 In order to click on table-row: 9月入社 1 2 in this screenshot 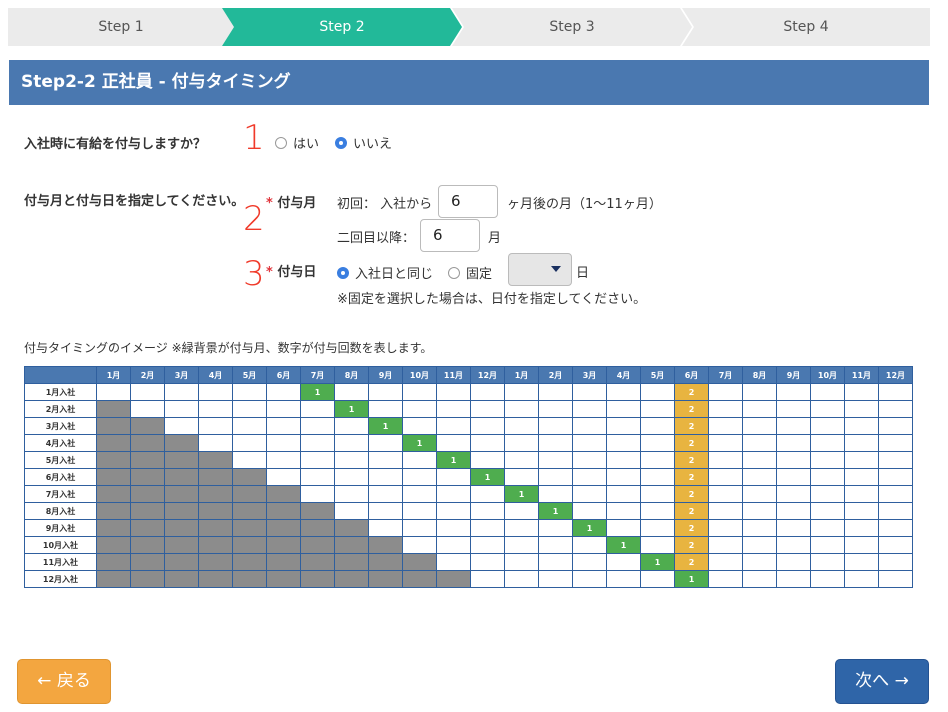, I will do `click(468, 528)`.